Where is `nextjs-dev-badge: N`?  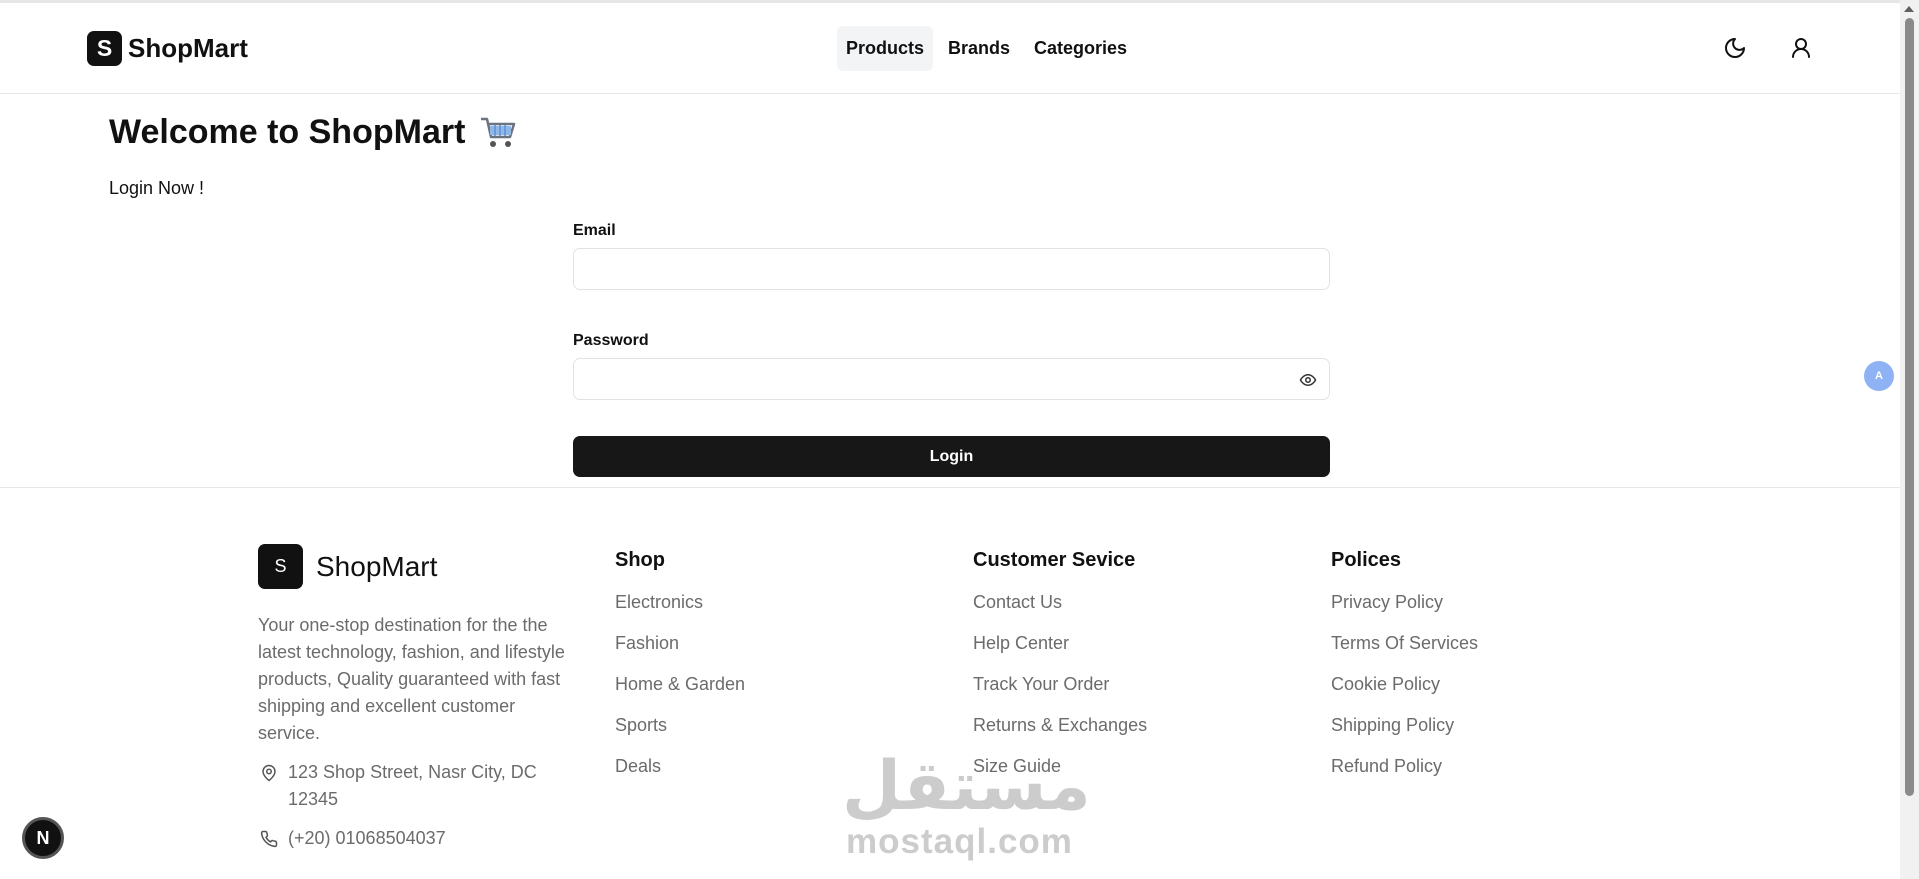
nextjs-dev-badge: N is located at coordinates (43, 838).